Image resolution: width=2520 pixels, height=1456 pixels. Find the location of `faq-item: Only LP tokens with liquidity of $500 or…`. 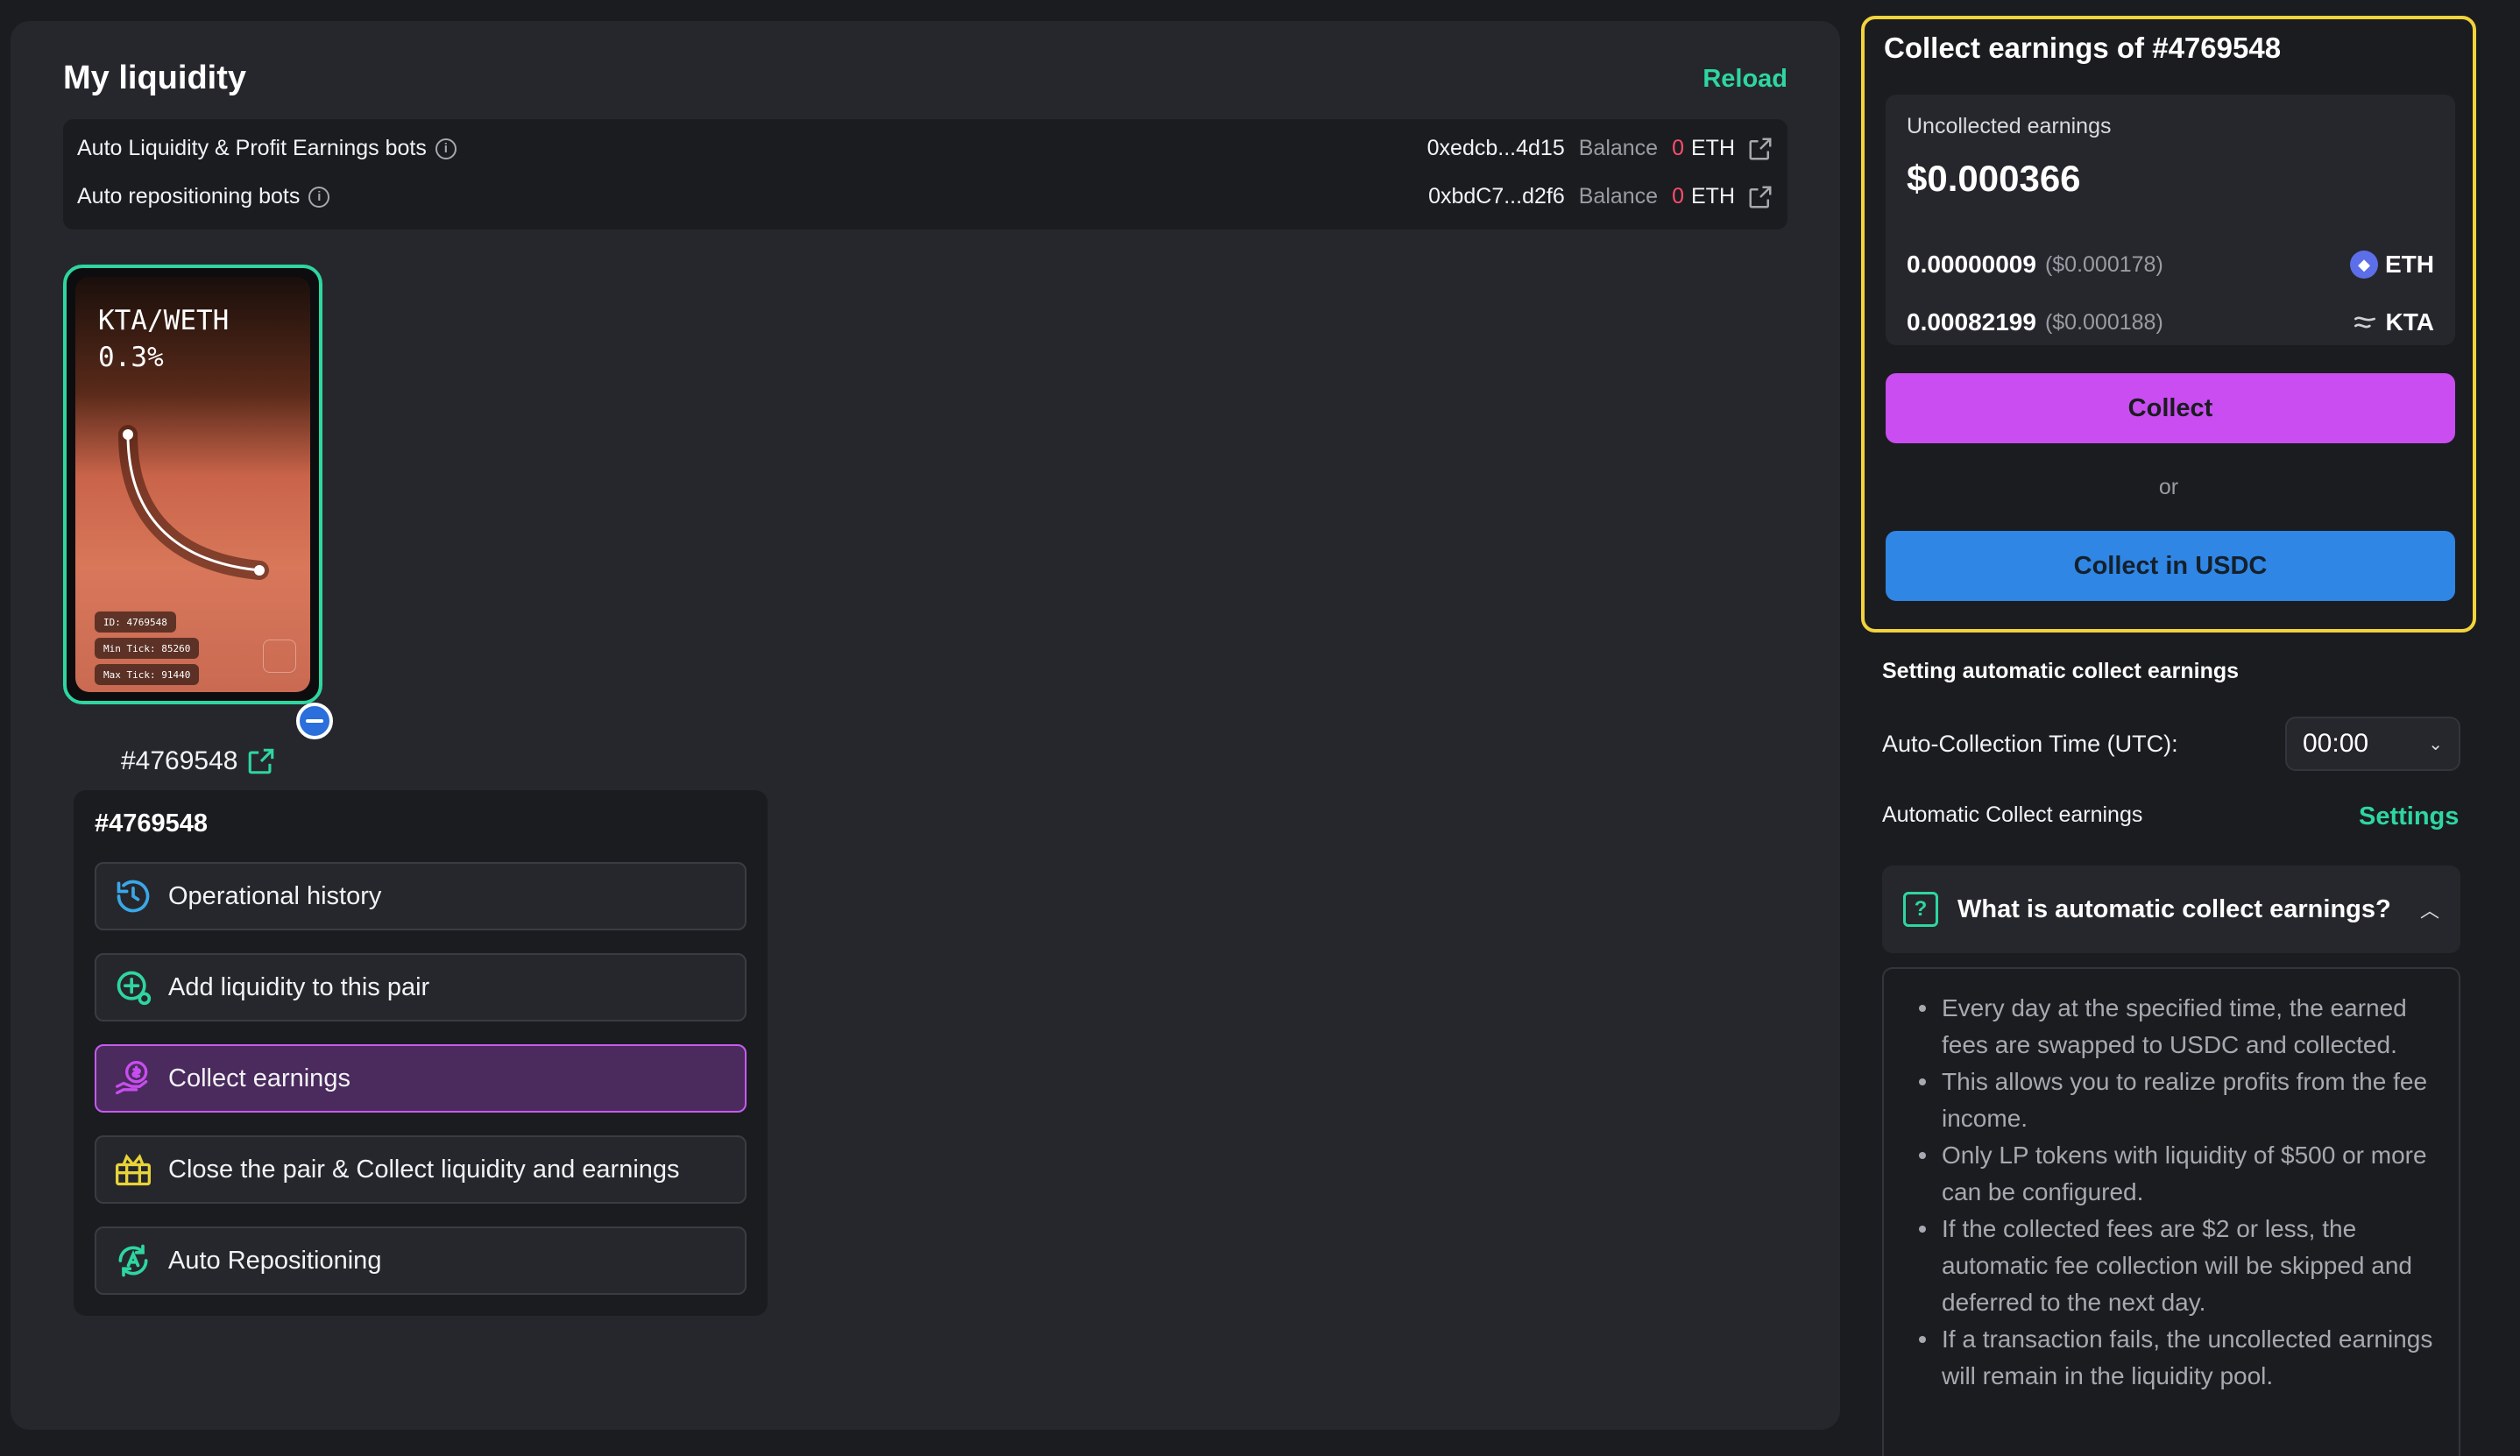

faq-item: Only LP tokens with liquidity of $500 or… is located at coordinates (2177, 1174).